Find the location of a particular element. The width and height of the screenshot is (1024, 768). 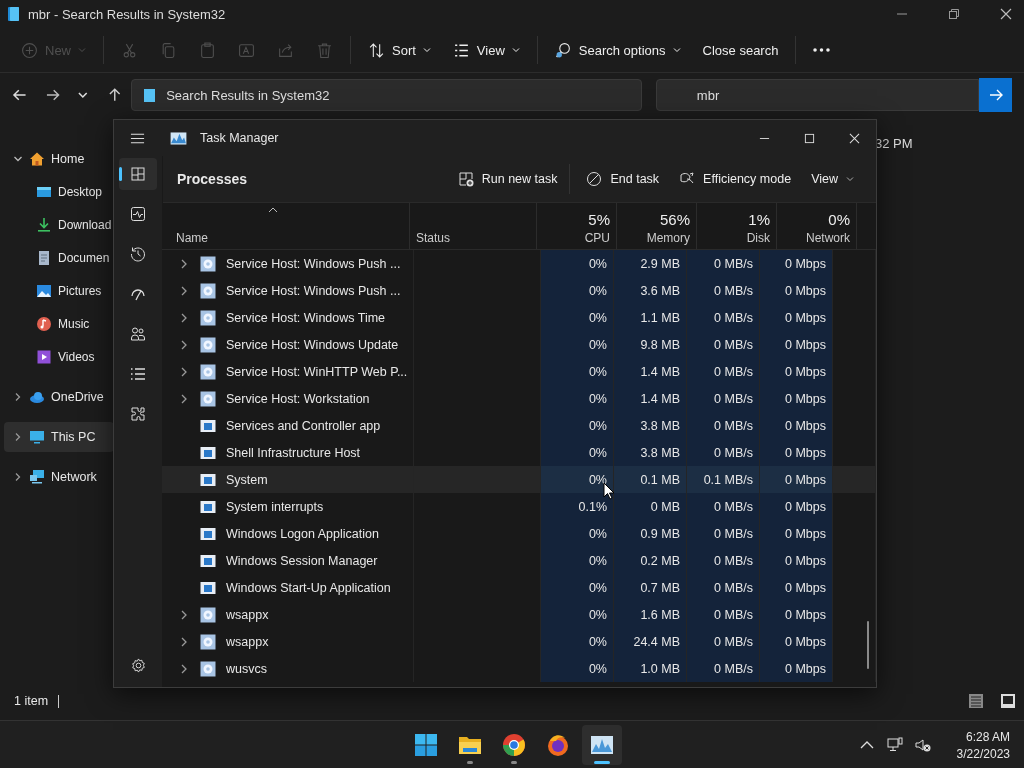

close-search-button: Close search is located at coordinates (740, 50).